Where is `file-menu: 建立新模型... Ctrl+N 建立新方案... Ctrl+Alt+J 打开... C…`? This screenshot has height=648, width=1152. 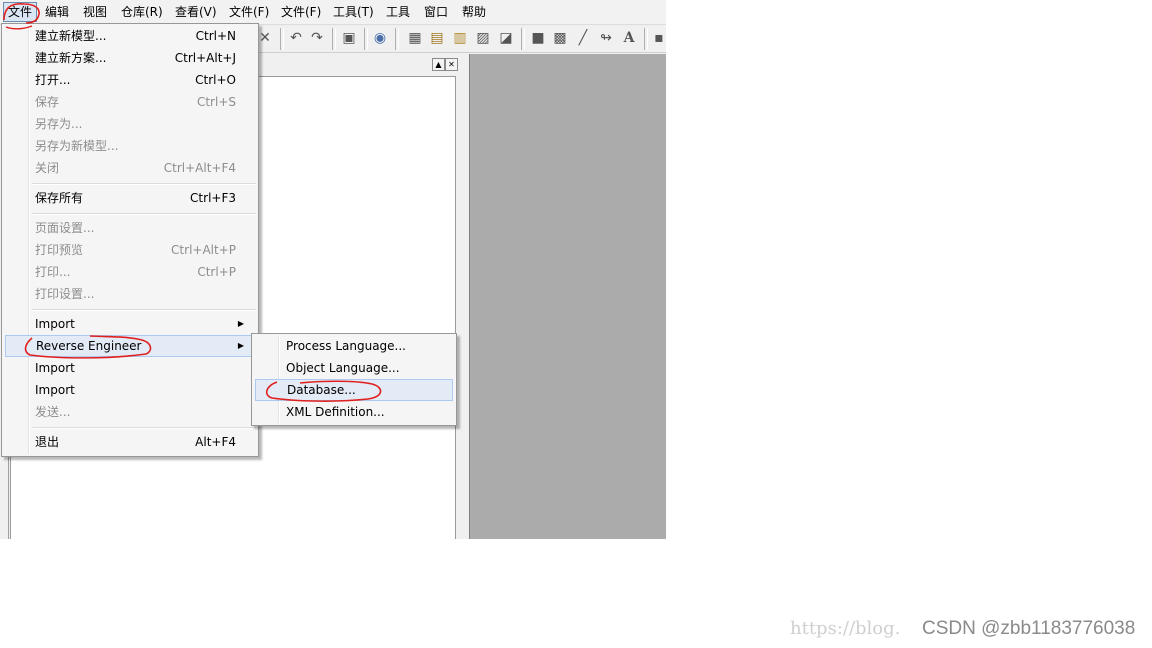
file-menu: 建立新模型... Ctrl+N 建立新方案... Ctrl+Alt+J 打开... C… is located at coordinates (130, 240).